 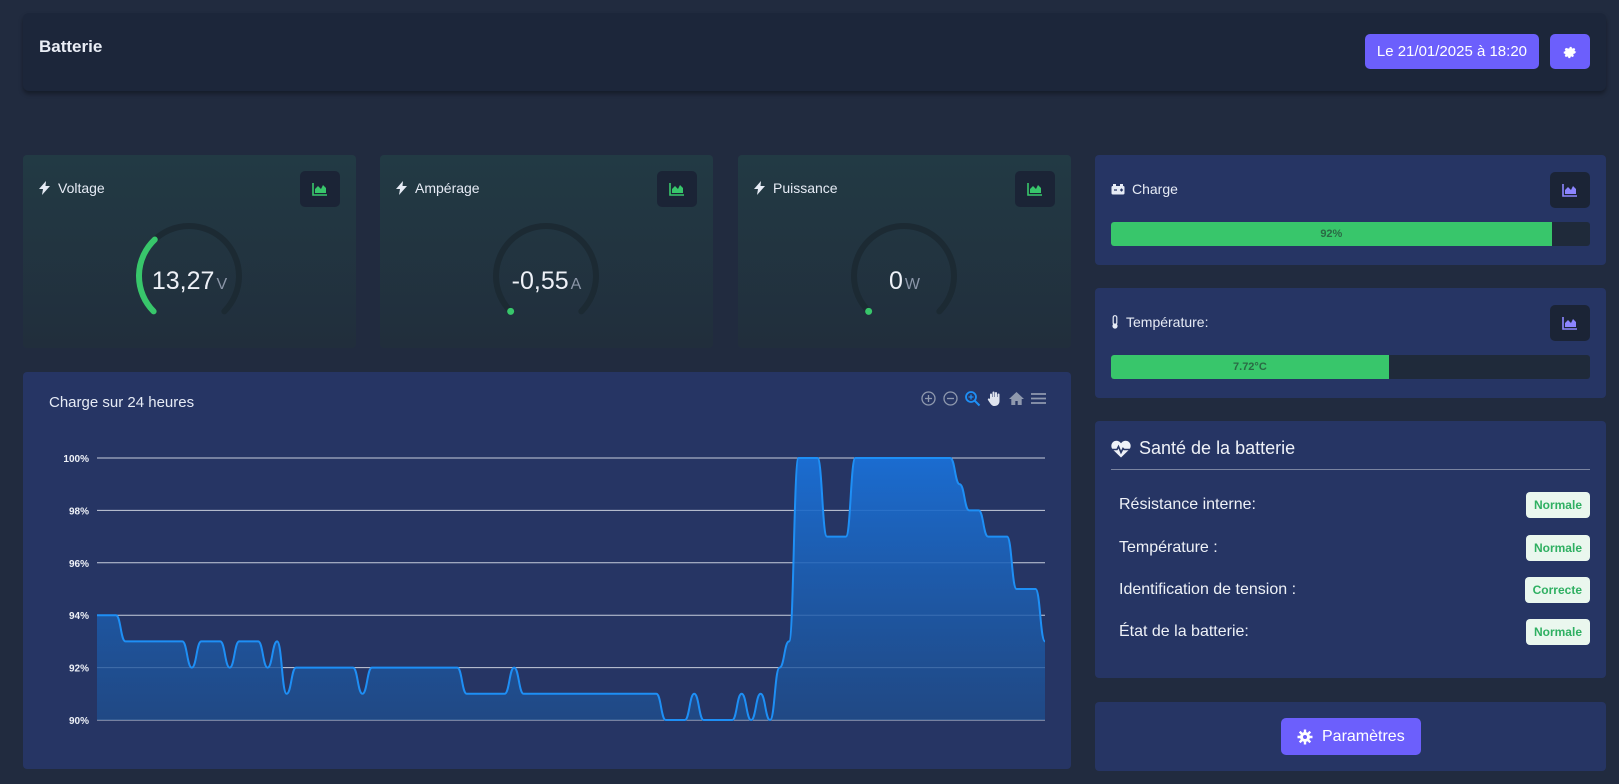 I want to click on chart-title: Charge sur 24 heures, so click(x=122, y=402).